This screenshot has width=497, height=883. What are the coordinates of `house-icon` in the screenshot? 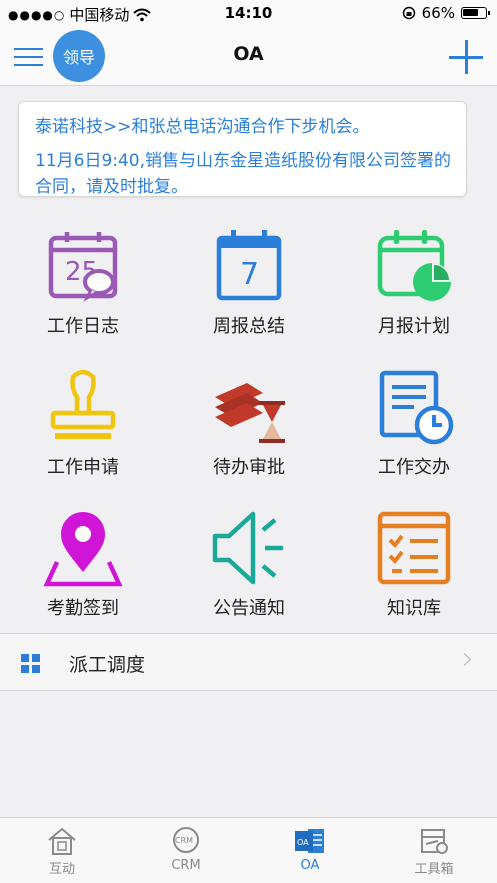 It's located at (62, 841).